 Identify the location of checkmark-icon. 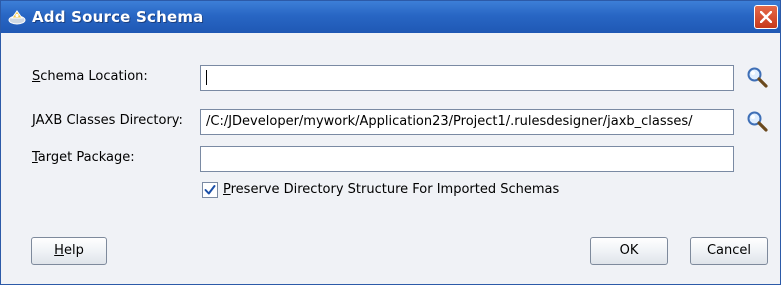
(210, 190).